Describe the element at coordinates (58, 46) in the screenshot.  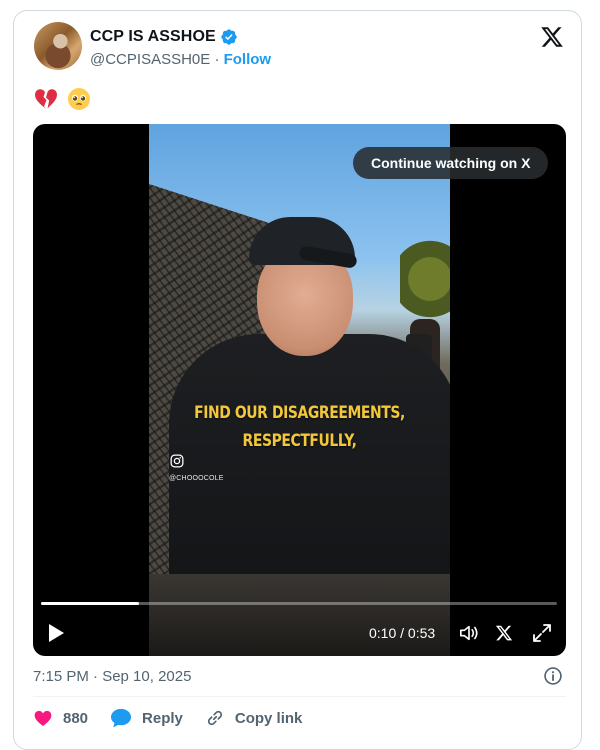
I see `avatar` at that location.